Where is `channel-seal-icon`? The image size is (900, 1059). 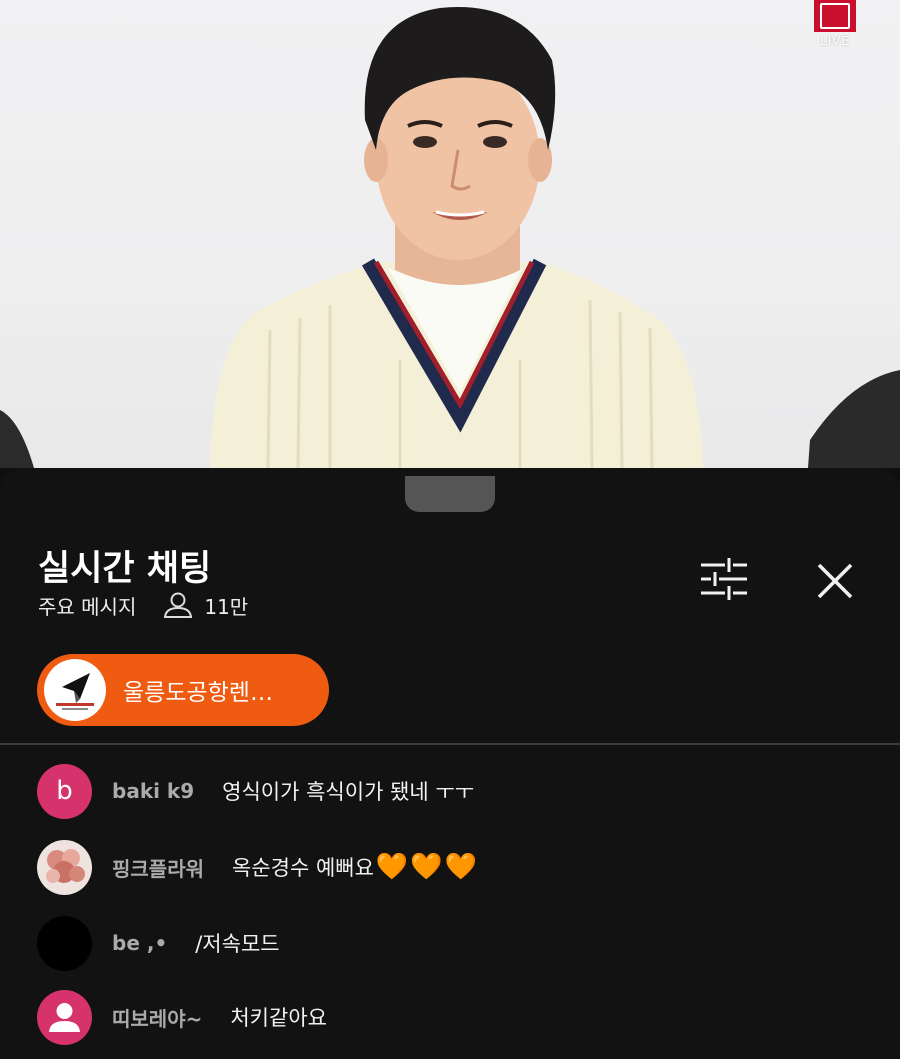
channel-seal-icon is located at coordinates (835, 16).